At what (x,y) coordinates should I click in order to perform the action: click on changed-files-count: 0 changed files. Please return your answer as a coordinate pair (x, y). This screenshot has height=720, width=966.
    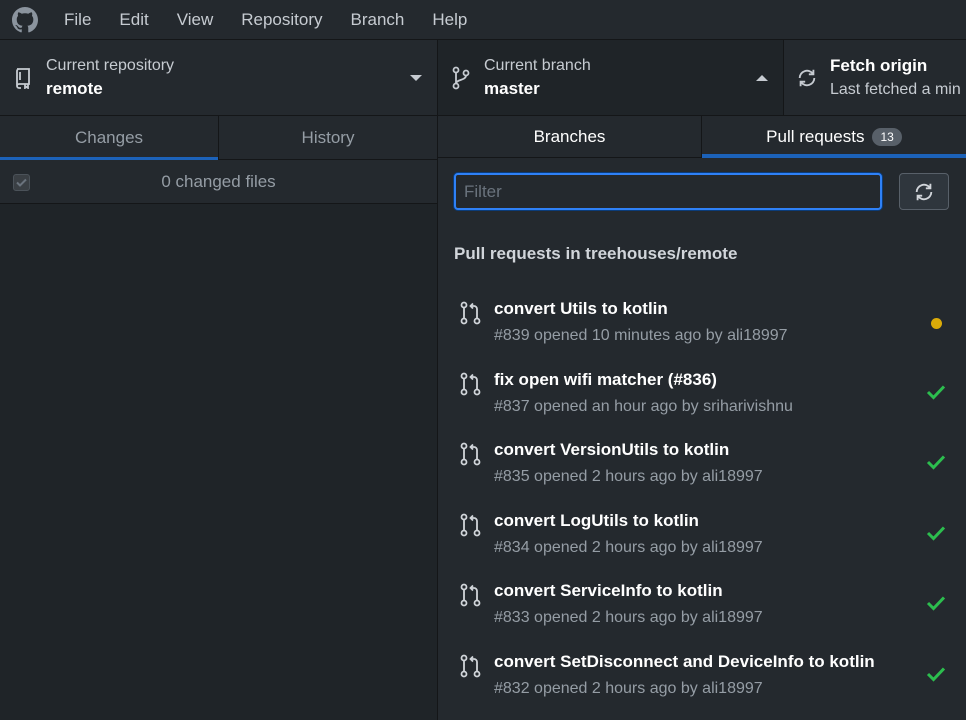
    Looking at the image, I should click on (218, 181).